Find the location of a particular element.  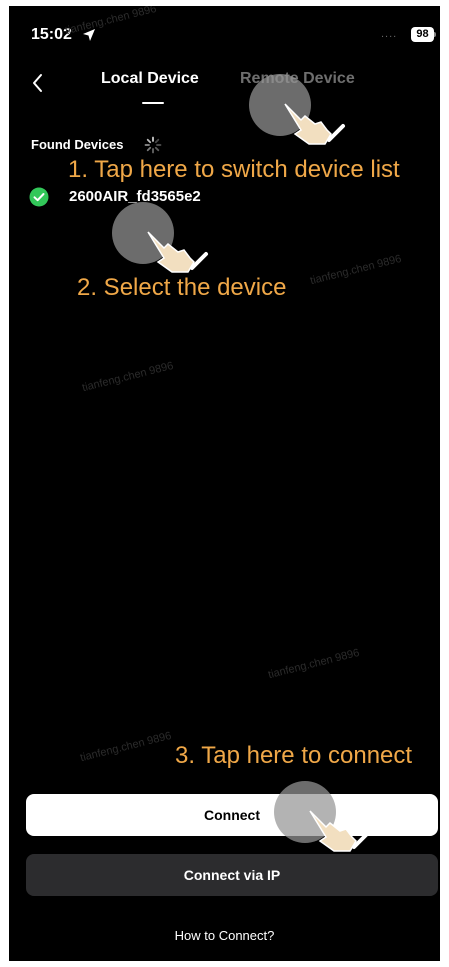

tap-hint-connect is located at coordinates (324, 821).